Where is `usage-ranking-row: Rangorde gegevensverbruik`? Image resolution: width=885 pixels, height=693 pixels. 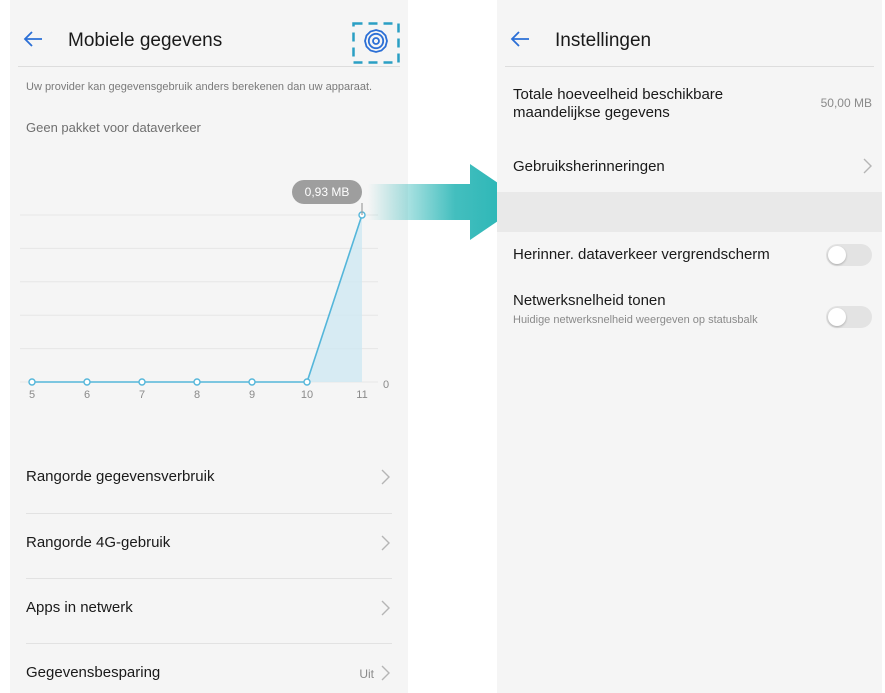
usage-ranking-row: Rangorde gegevensverbruik is located at coordinates (209, 479).